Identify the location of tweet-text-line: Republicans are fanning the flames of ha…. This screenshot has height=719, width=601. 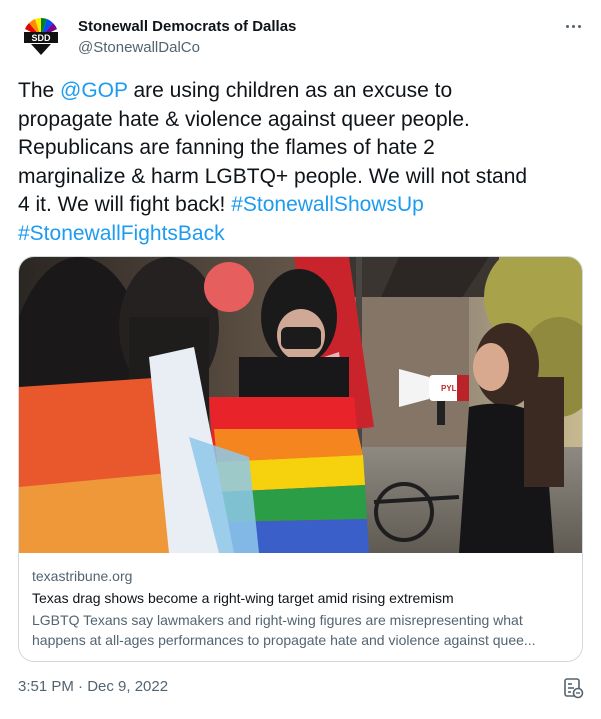
(303, 148).